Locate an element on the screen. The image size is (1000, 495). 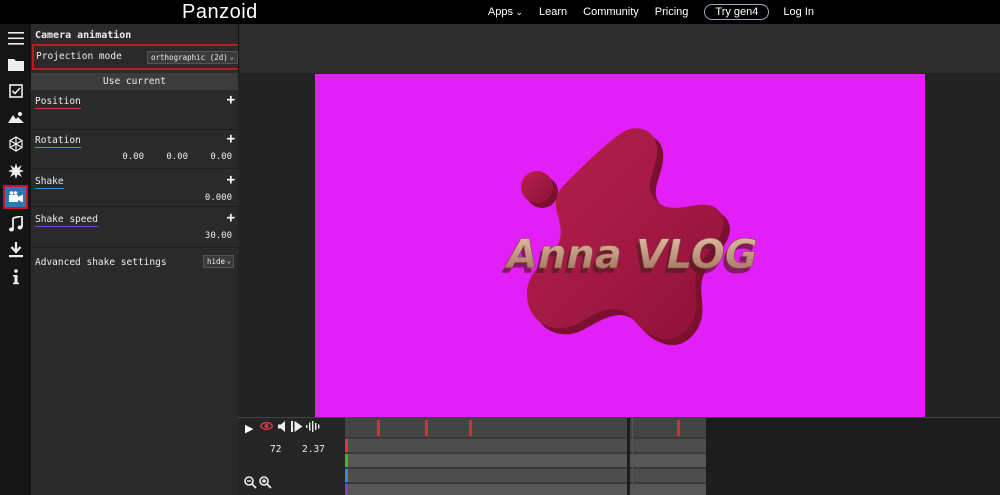
projection-mode-row: Projection mode orthographic (2d) ⌄ is located at coordinates (139, 57).